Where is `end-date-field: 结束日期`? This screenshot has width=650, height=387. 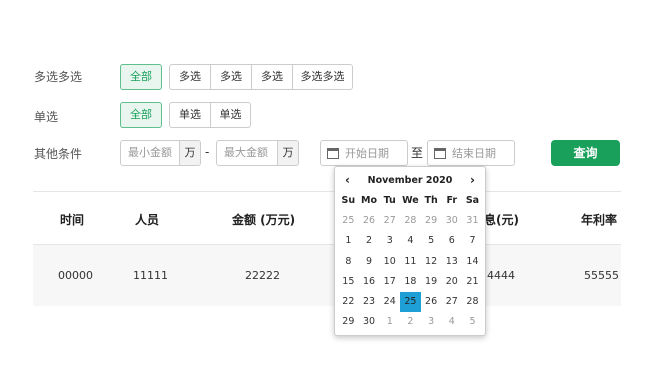 end-date-field: 结束日期 is located at coordinates (471, 153).